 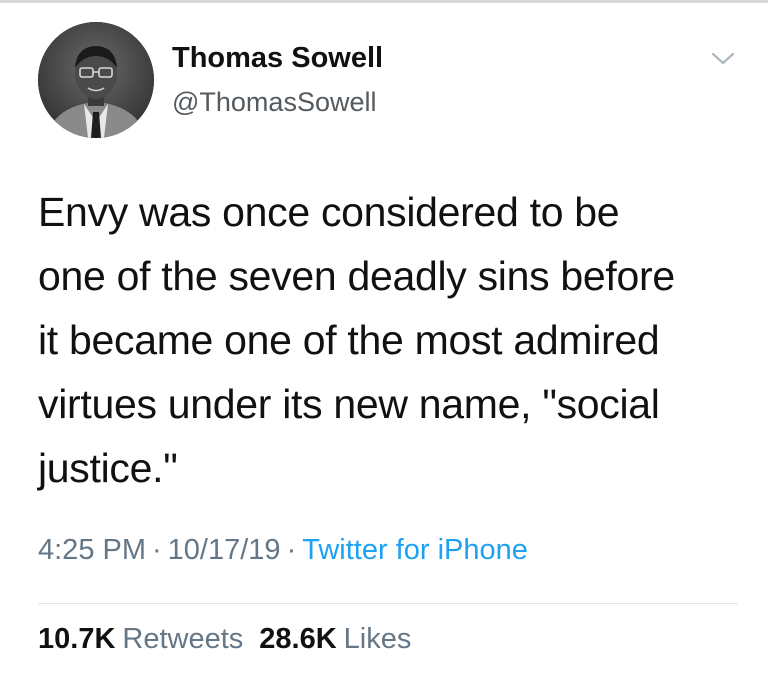 What do you see at coordinates (298, 639) in the screenshot?
I see `likes-count: 28.6K` at bounding box center [298, 639].